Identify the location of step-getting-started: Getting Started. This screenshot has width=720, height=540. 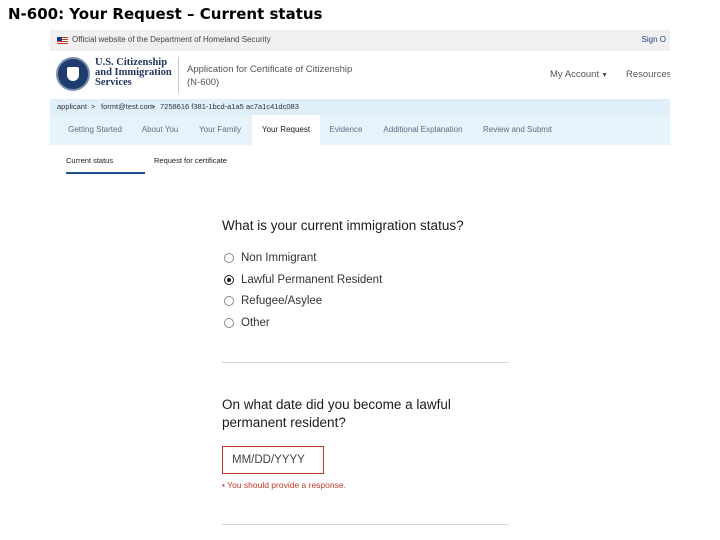
(95, 130).